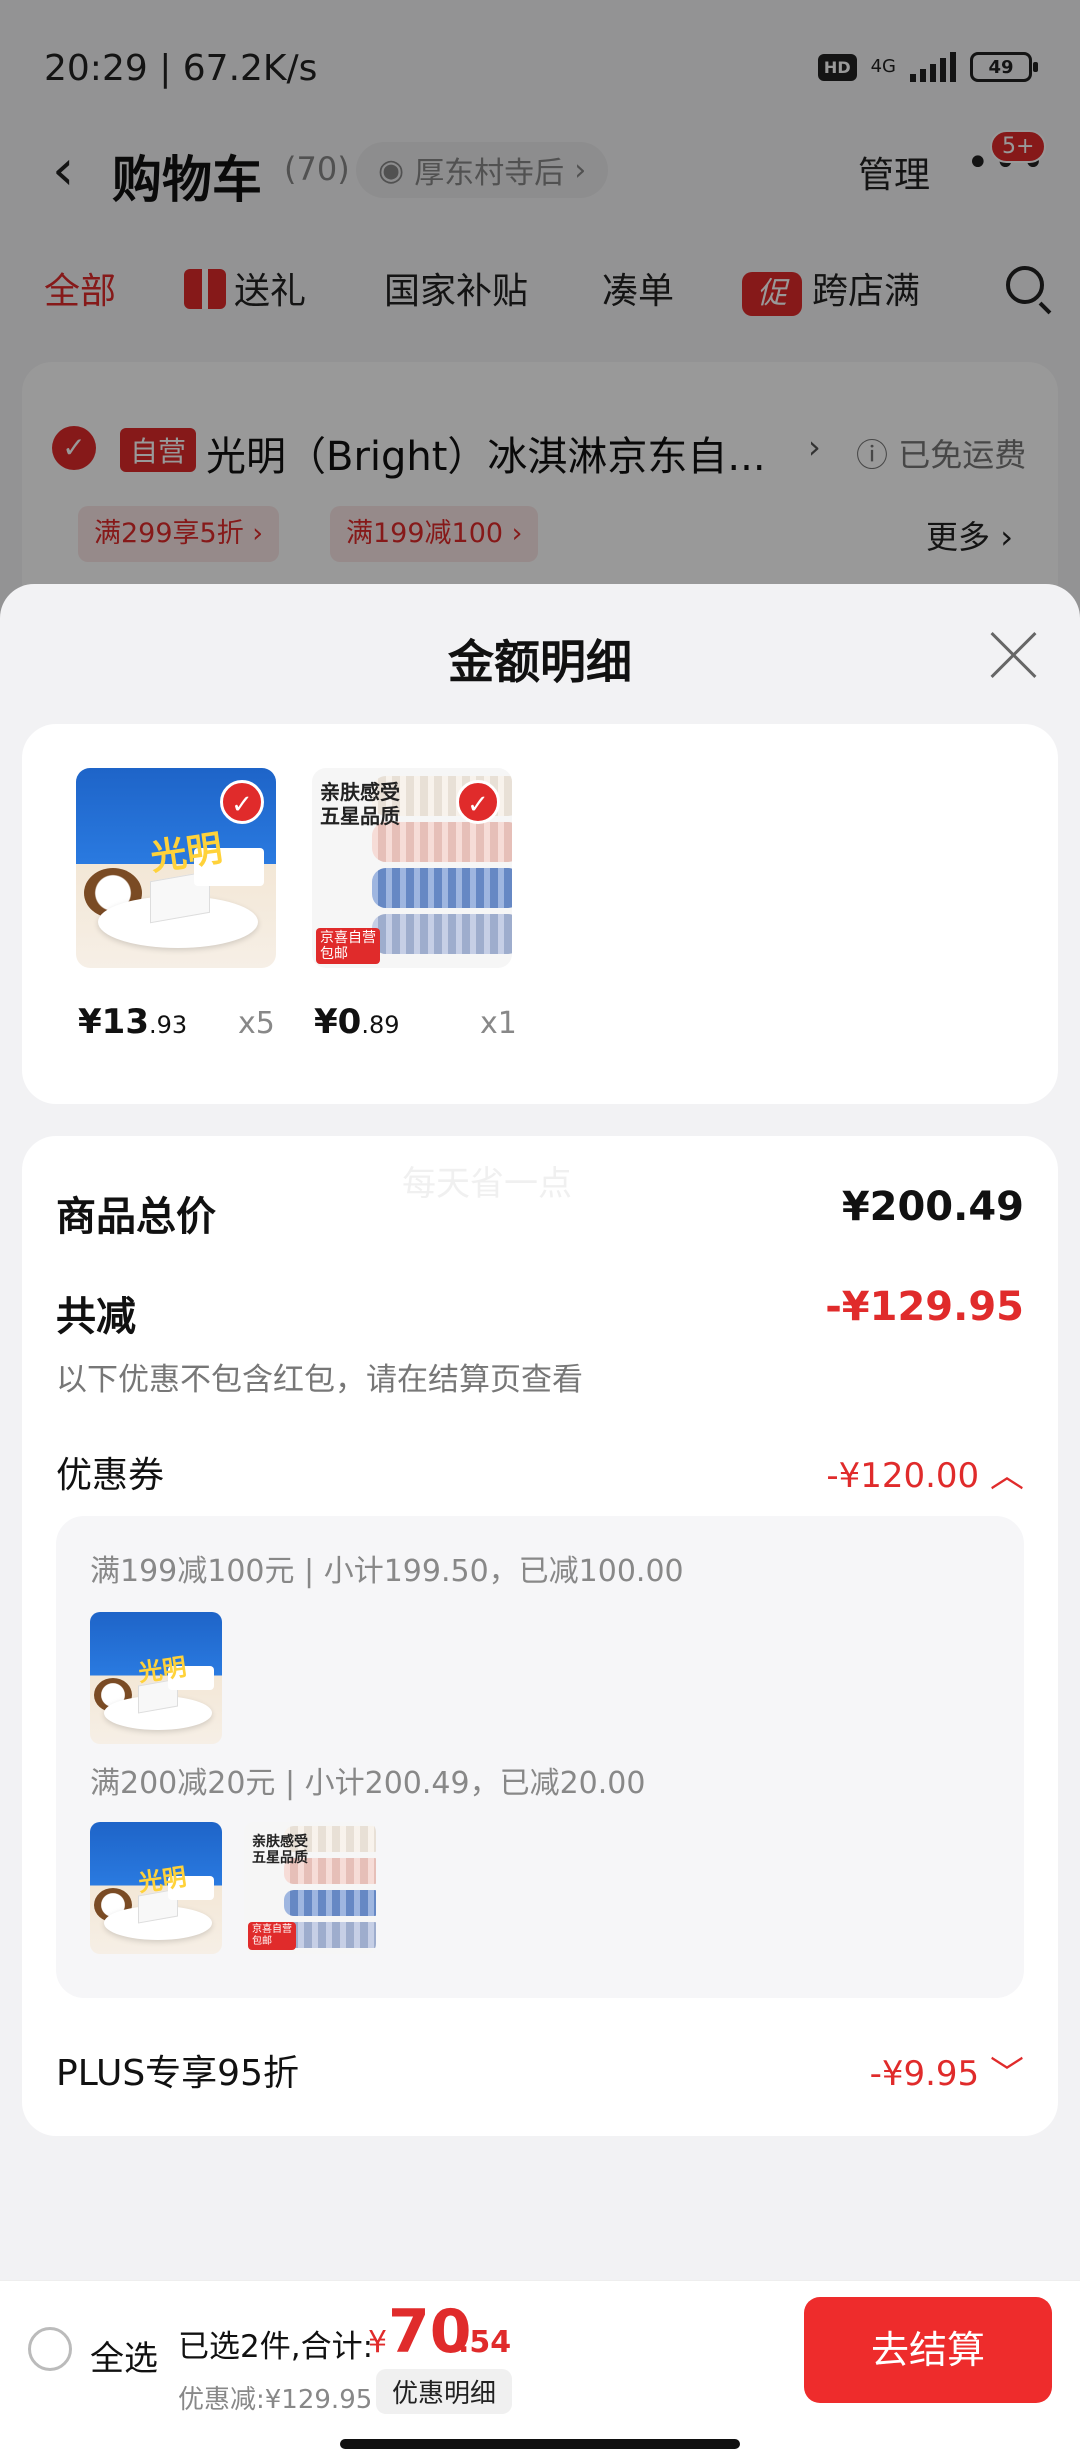  I want to click on total-price-label: 商品总价, so click(136, 1217).